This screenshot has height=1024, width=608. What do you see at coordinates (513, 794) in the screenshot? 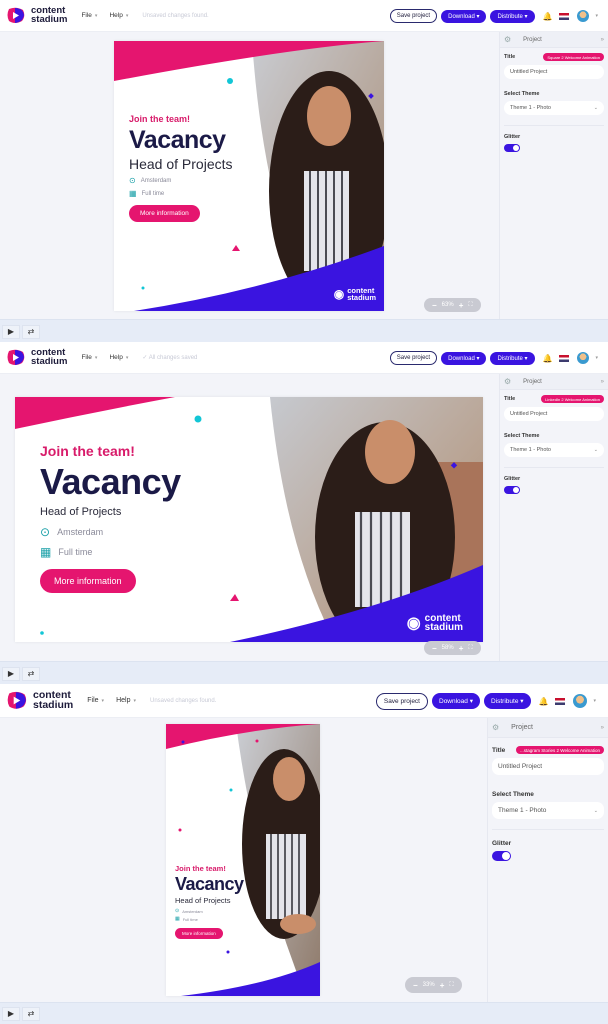
I see `select-theme-label: Select Theme` at bounding box center [513, 794].